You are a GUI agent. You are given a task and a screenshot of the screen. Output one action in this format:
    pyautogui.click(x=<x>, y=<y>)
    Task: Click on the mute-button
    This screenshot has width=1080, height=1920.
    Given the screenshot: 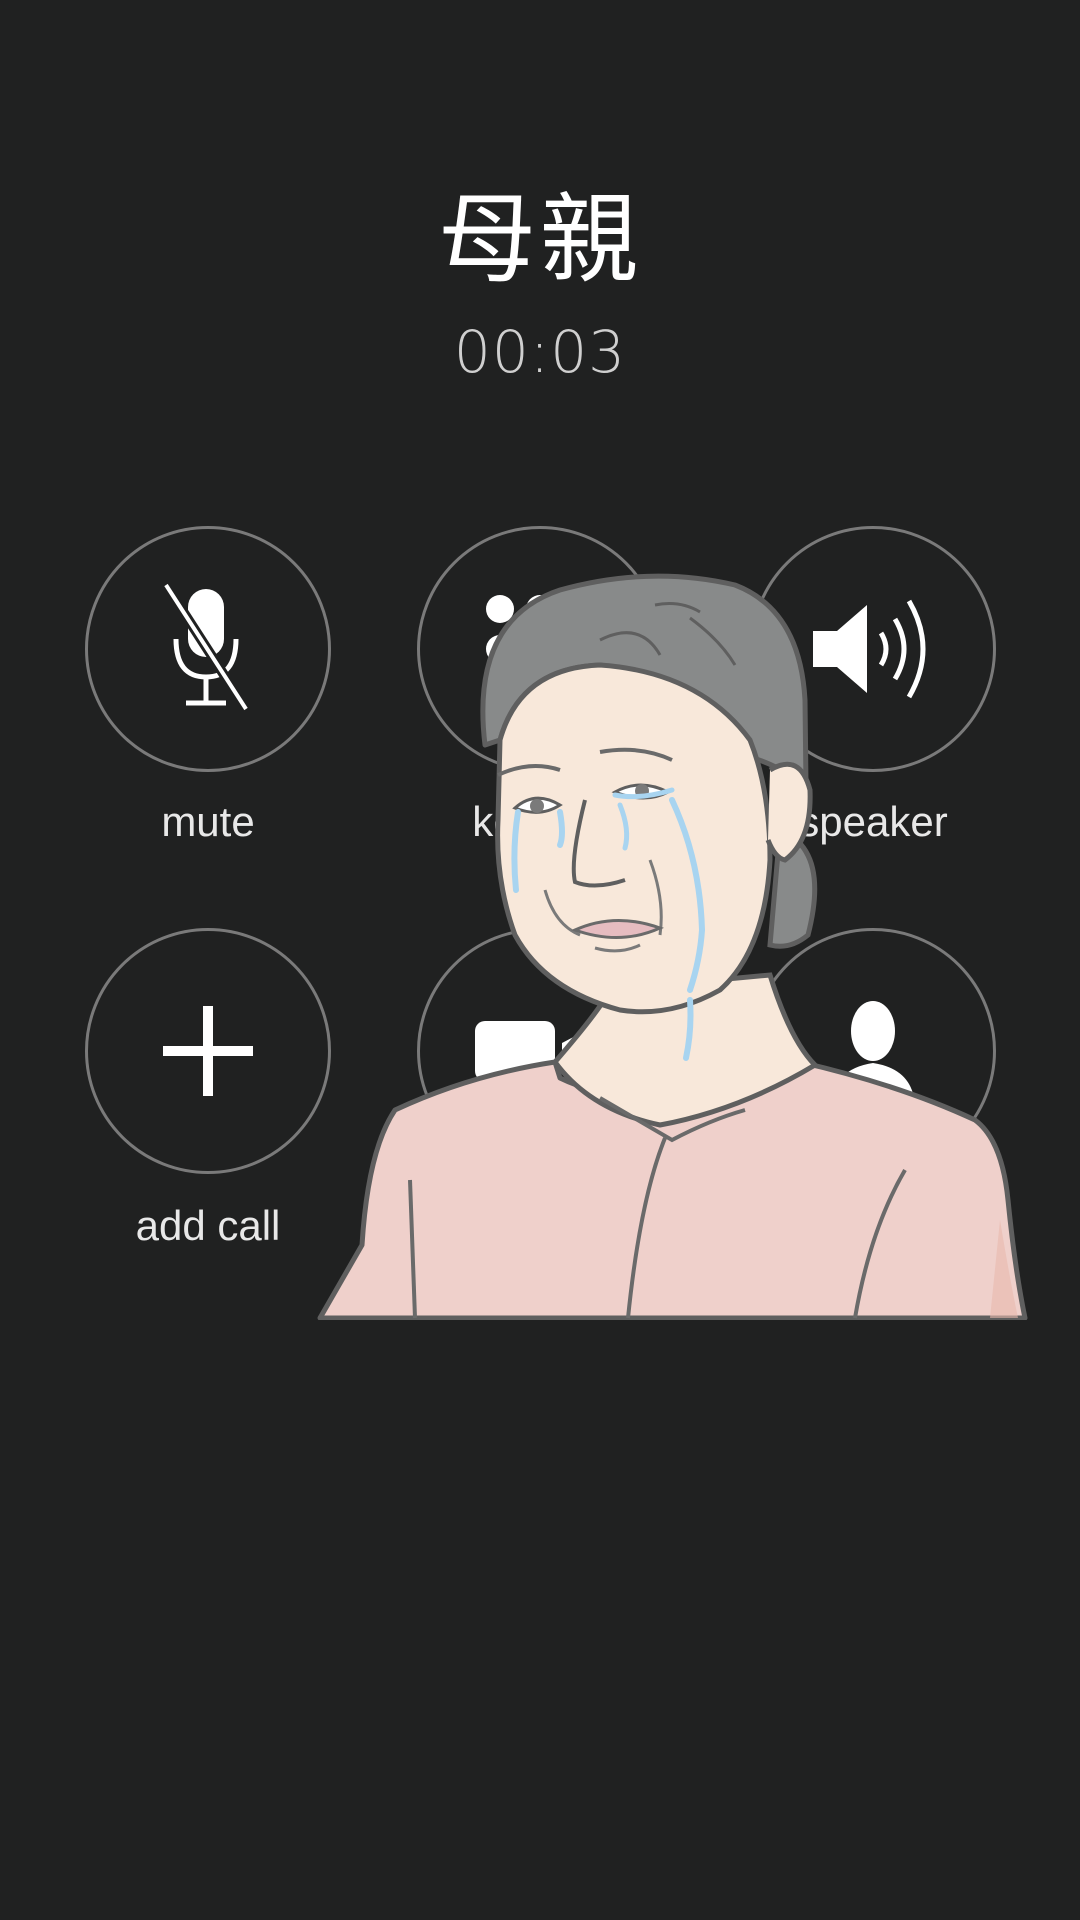 What is the action you would take?
    pyautogui.click(x=208, y=649)
    